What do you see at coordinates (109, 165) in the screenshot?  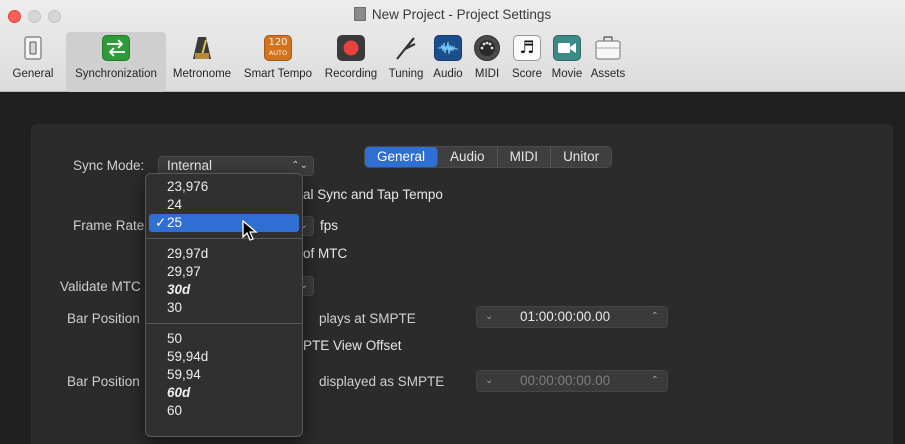 I see `sync-mode-label: Sync Mode:` at bounding box center [109, 165].